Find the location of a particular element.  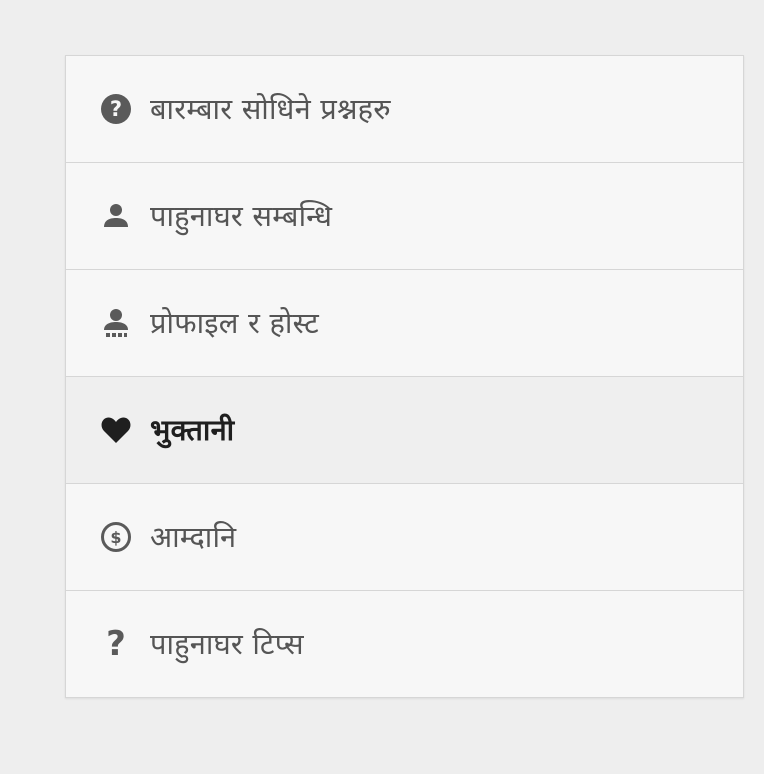

menu-item-label: प्रोफाइल र होस्ट is located at coordinates (234, 322).